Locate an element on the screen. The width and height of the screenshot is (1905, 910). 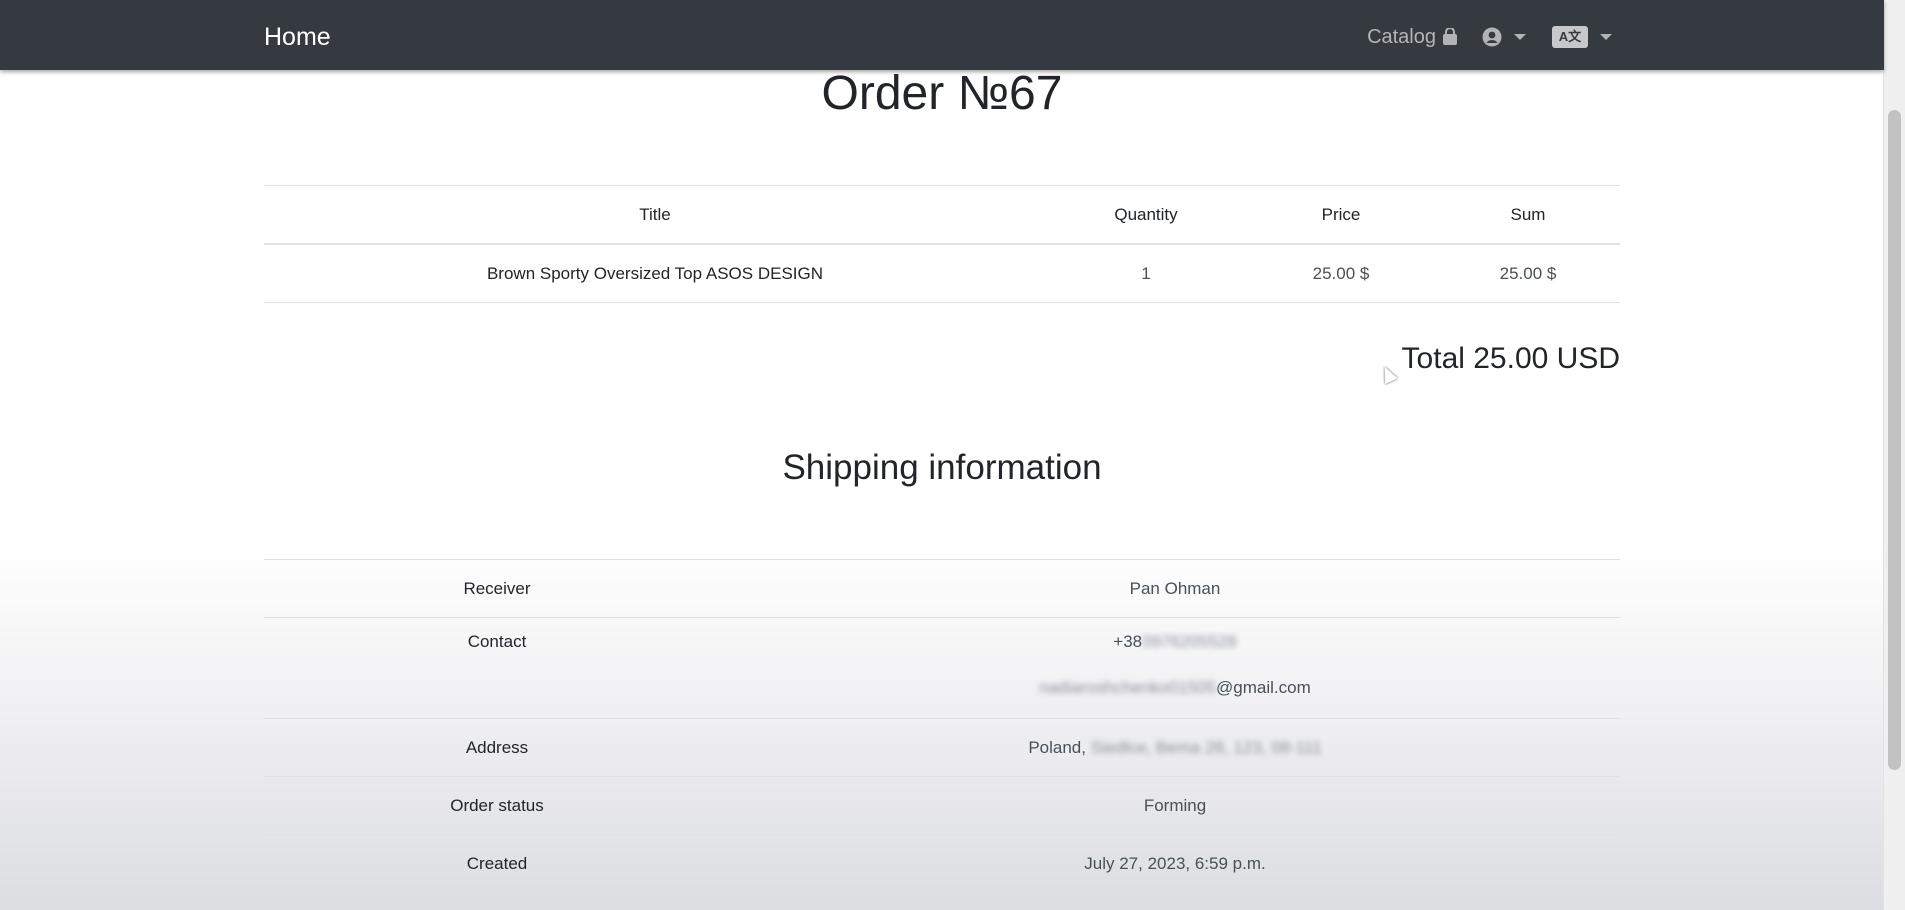
email-blurred: nadiaroshchenko01505 is located at coordinates (1128, 687).